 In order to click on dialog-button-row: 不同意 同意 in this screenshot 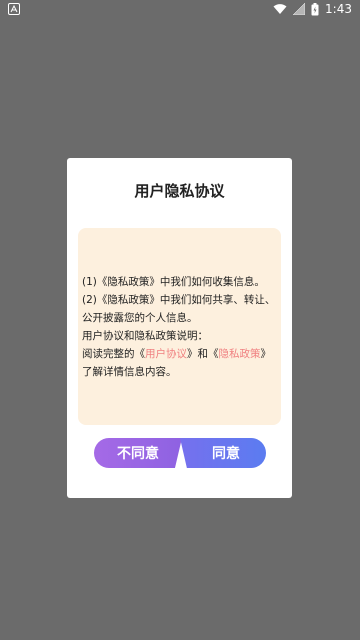, I will do `click(180, 453)`.